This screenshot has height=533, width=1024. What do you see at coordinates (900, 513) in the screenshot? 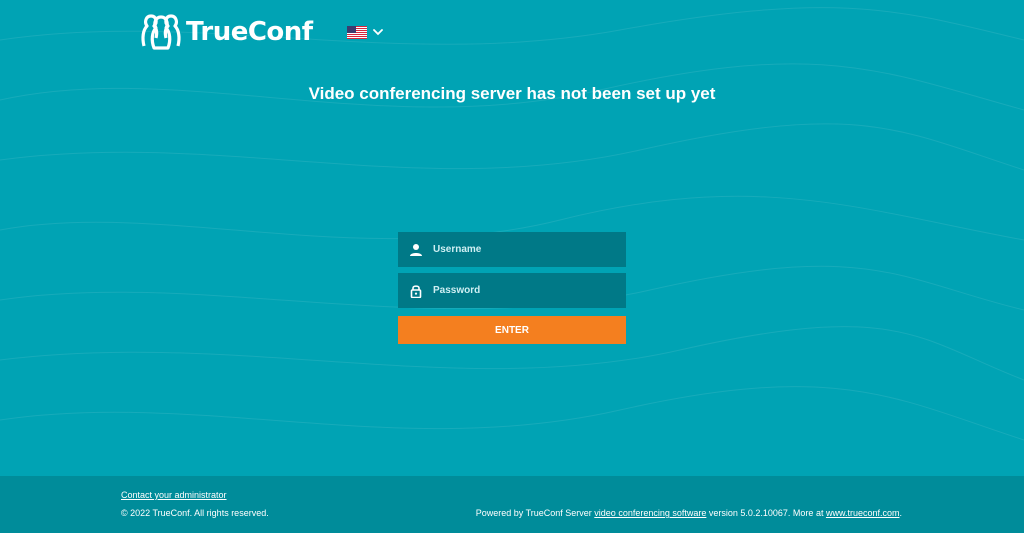
I see `powered-suffix: .` at bounding box center [900, 513].